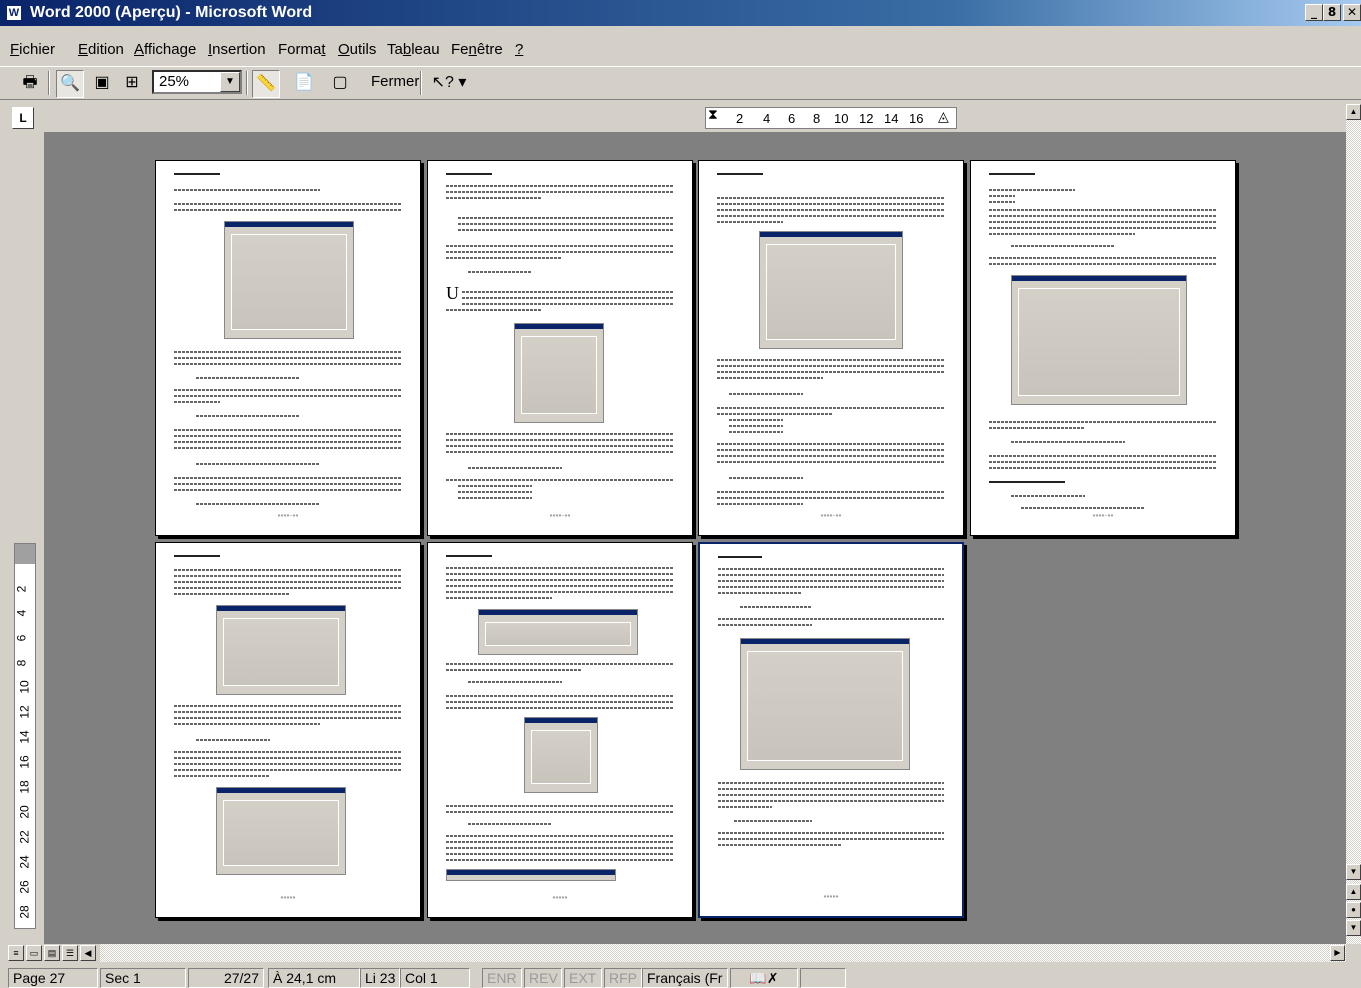  Describe the element at coordinates (24, 862) in the screenshot. I see `ruler-tick: 24` at that location.